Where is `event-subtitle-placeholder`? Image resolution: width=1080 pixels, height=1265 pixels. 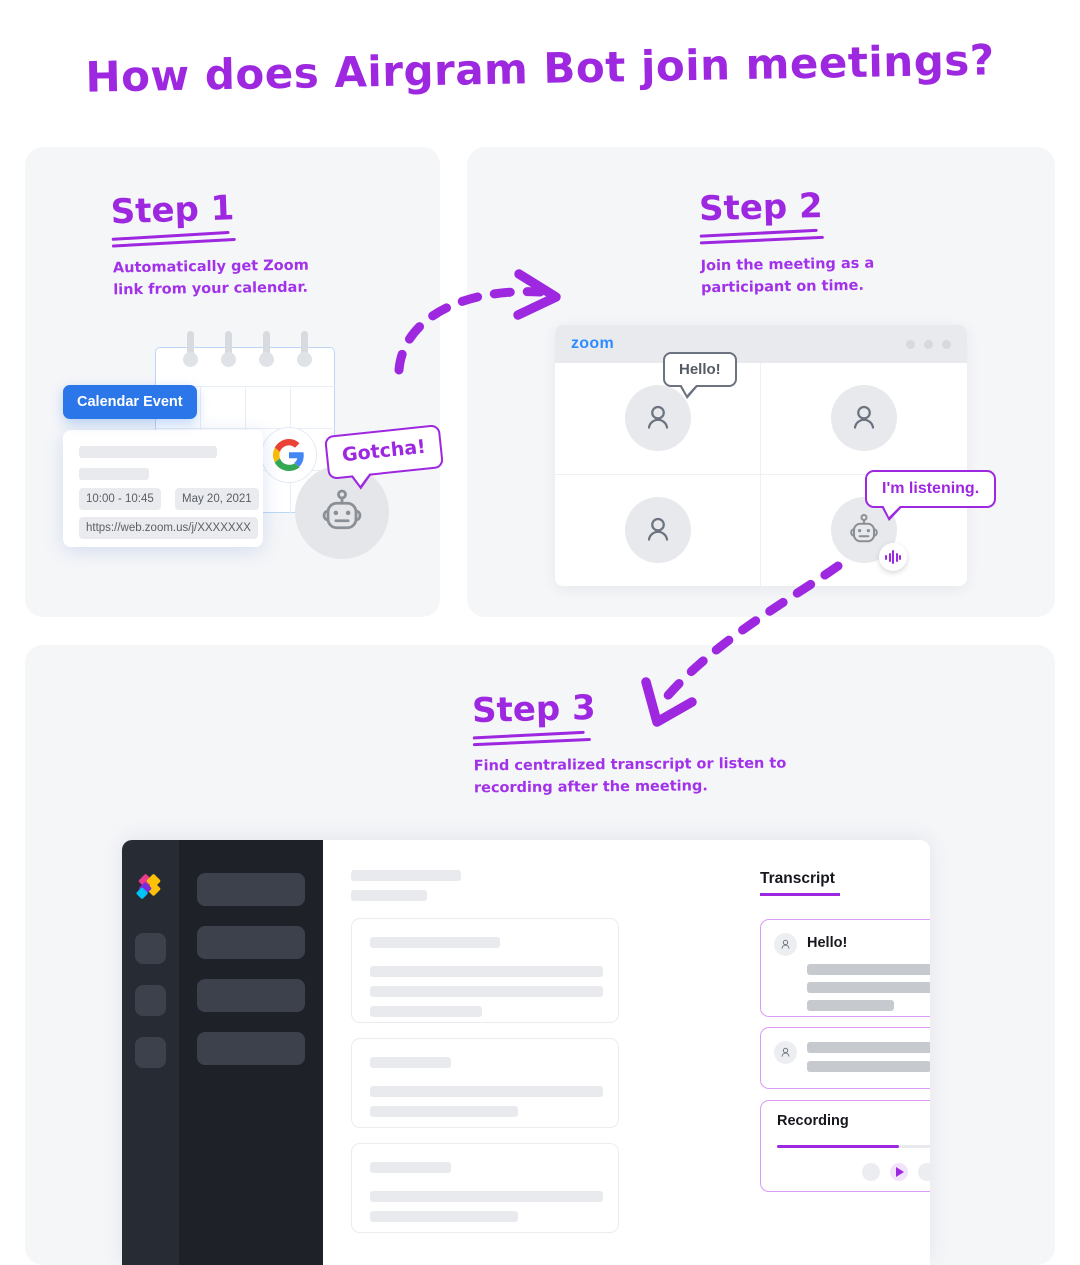
event-subtitle-placeholder is located at coordinates (114, 474).